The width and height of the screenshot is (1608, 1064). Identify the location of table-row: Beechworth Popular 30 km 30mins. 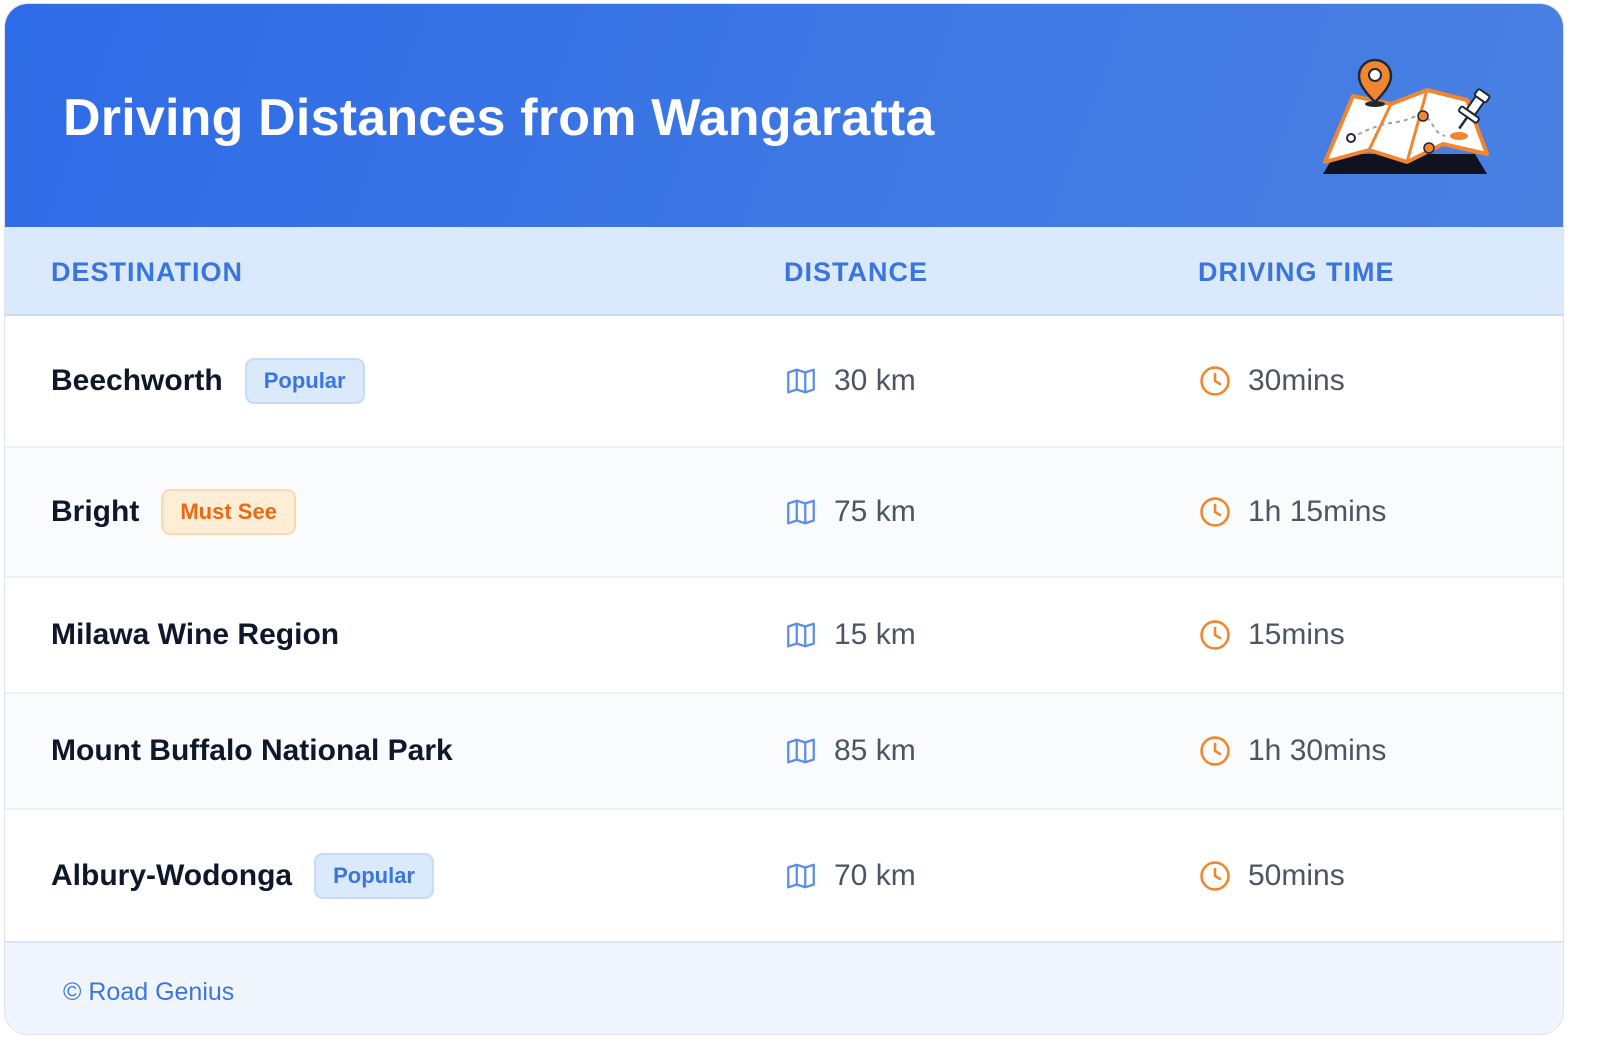
(784, 382).